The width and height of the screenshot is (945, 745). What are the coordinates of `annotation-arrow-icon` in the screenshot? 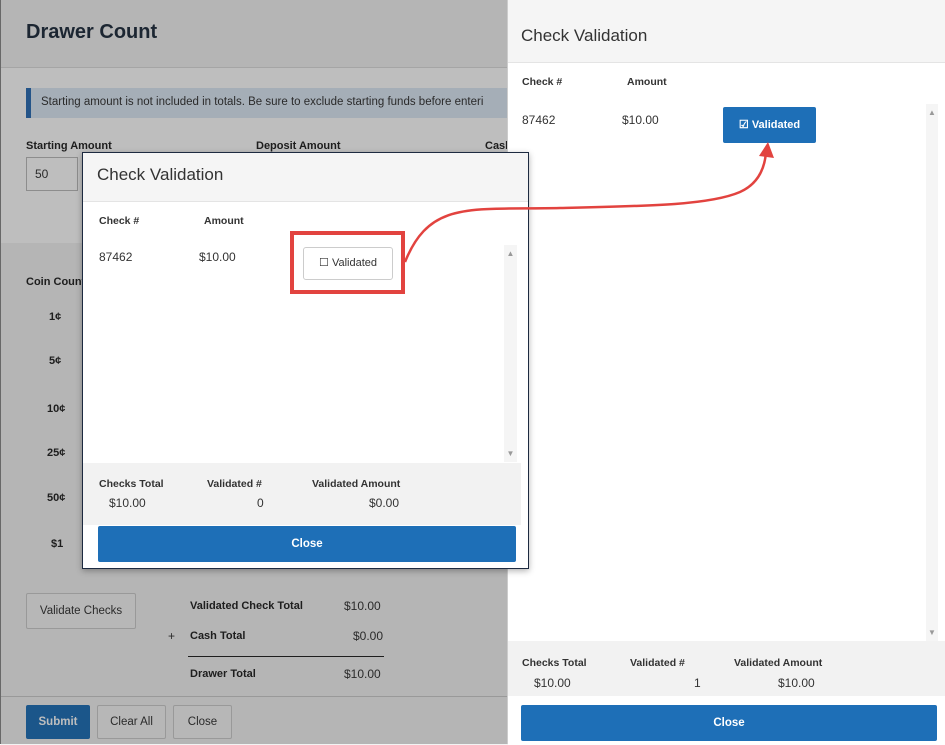 It's located at (588, 202).